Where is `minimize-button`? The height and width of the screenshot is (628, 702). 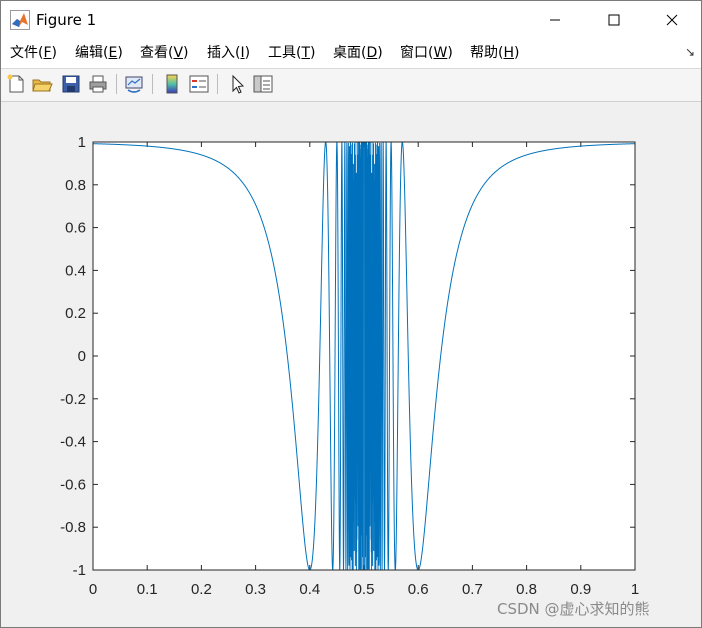
minimize-button is located at coordinates (555, 20).